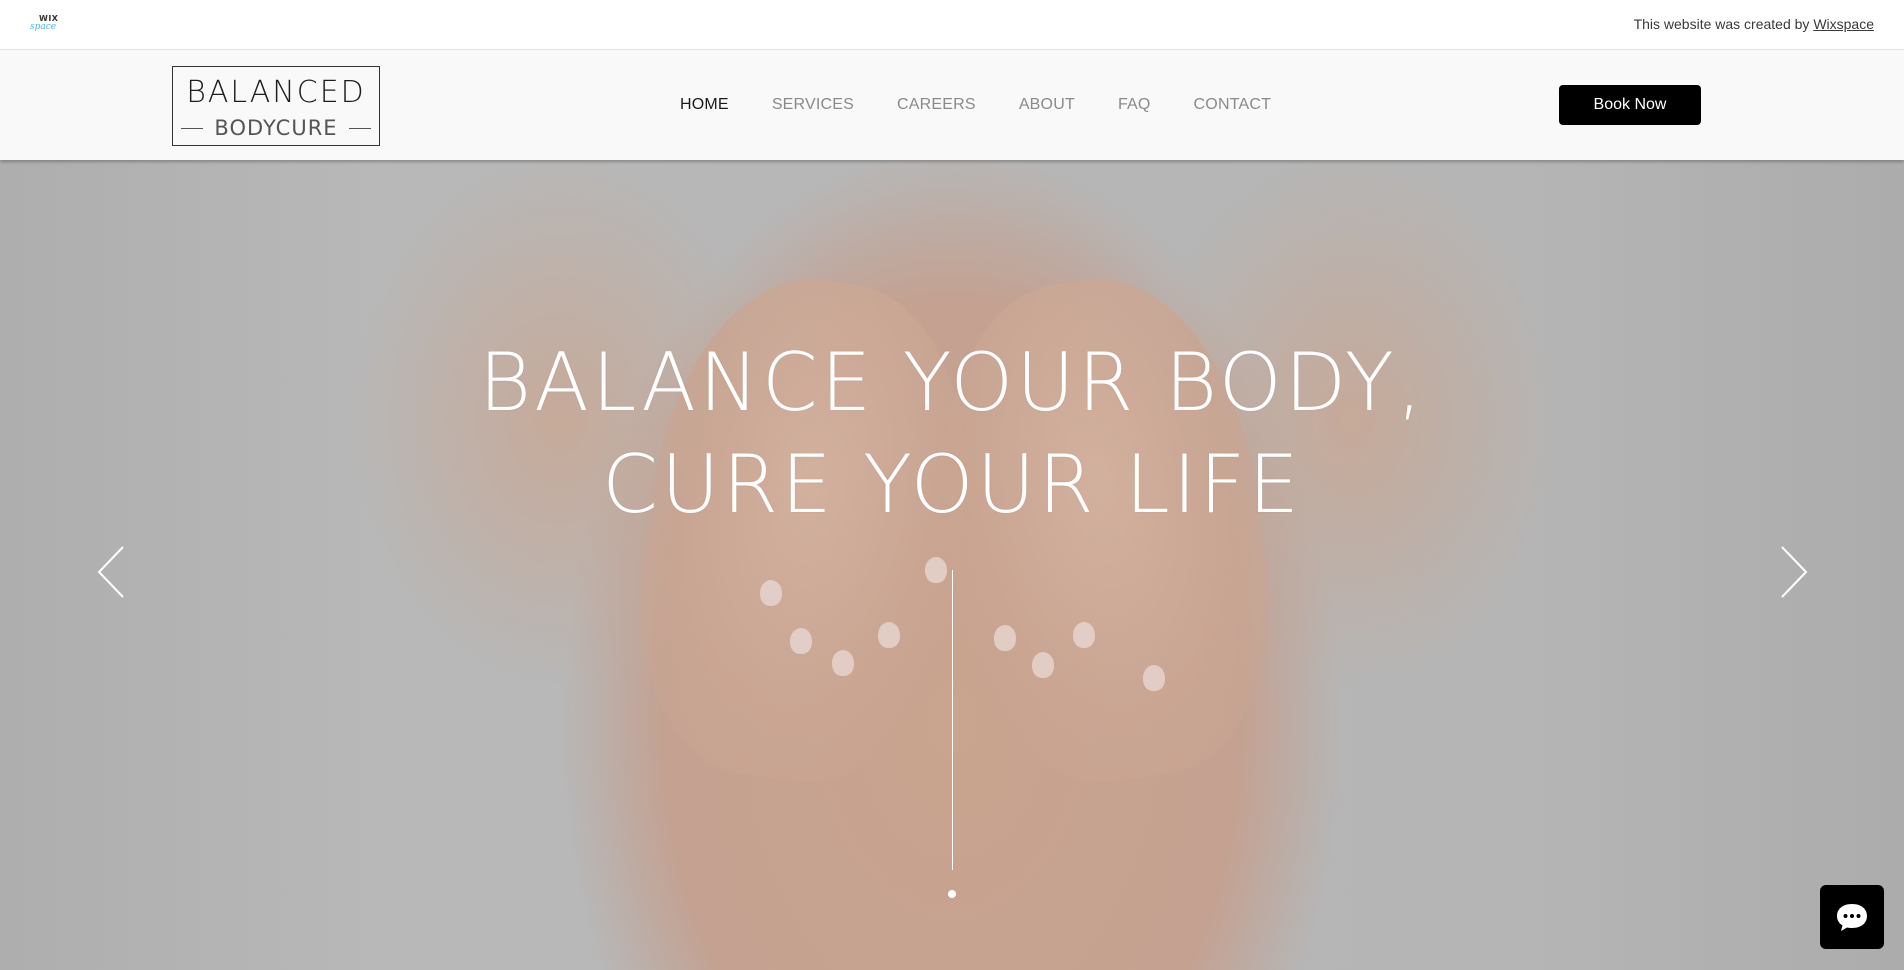 The height and width of the screenshot is (970, 1904). What do you see at coordinates (936, 105) in the screenshot?
I see `nav-item-careers: CAREERS` at bounding box center [936, 105].